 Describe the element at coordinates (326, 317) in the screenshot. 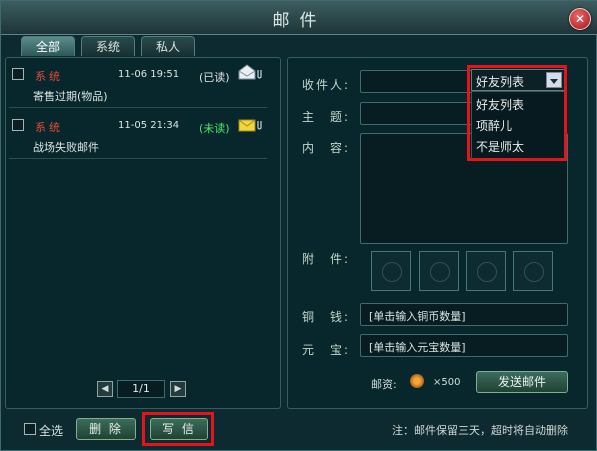

I see `copper-label: 铜 钱:` at that location.